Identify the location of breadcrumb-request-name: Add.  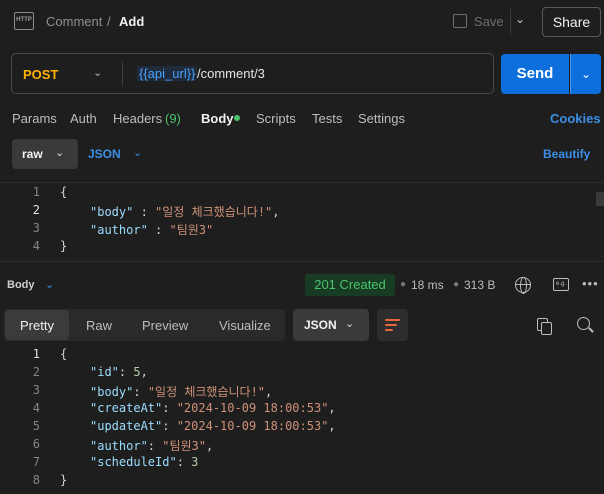
(131, 21).